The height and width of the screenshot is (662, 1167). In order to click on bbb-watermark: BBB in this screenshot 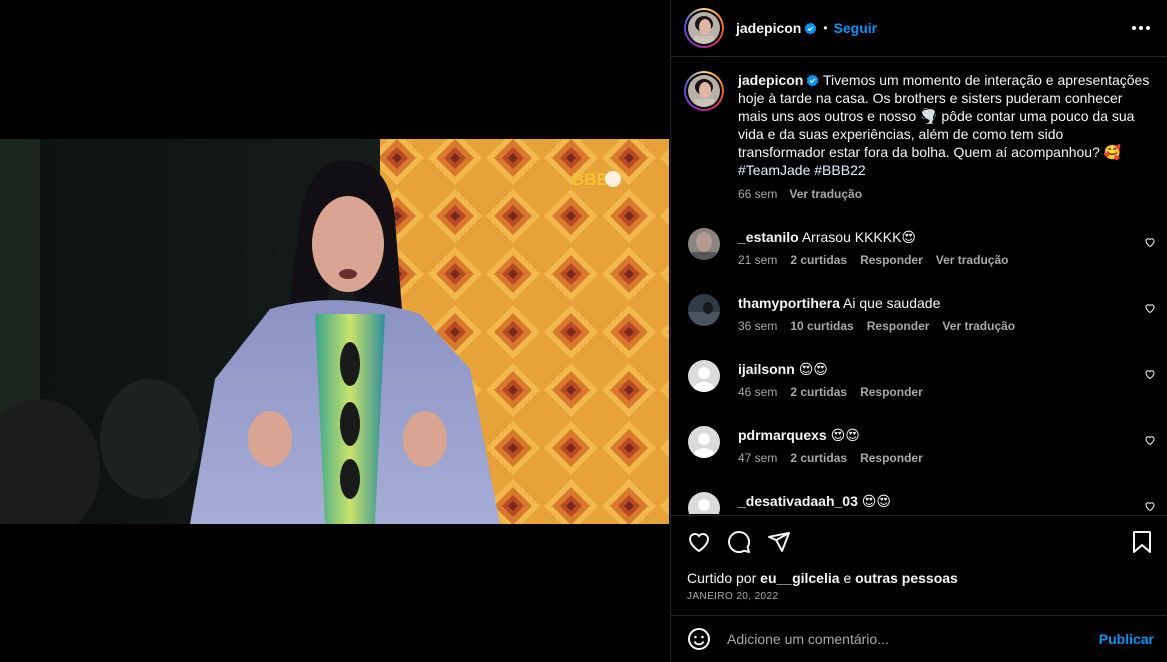, I will do `click(590, 179)`.